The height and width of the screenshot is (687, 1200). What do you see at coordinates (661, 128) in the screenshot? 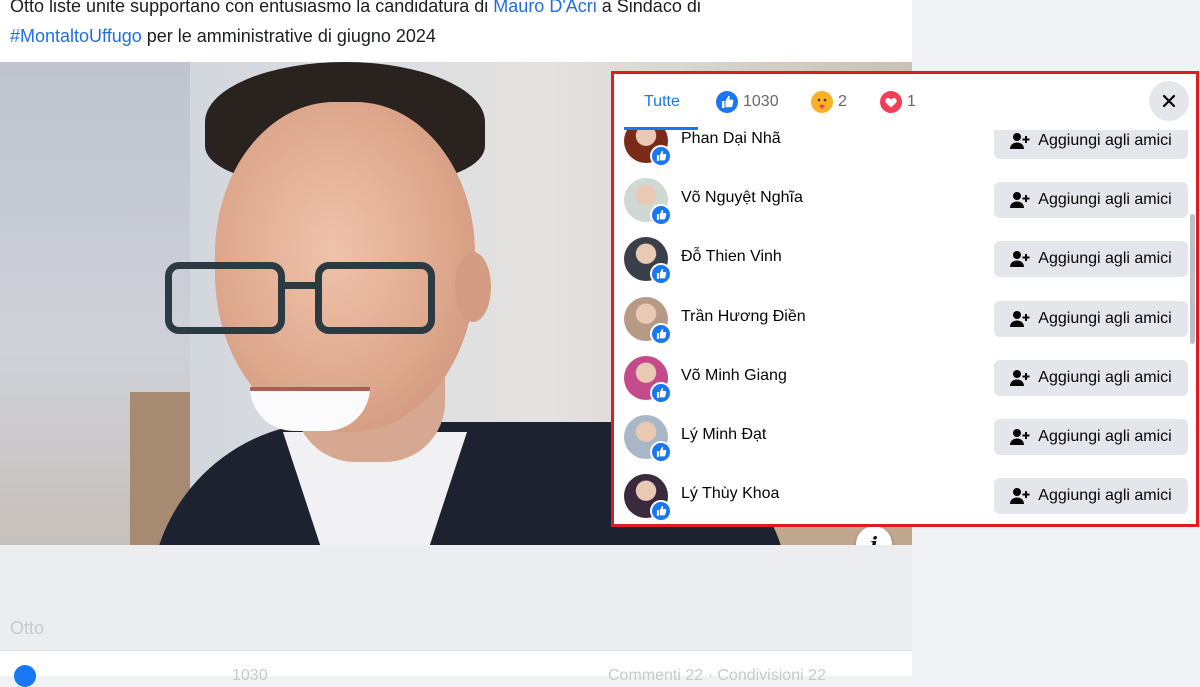
I see `active-tab-indicator` at bounding box center [661, 128].